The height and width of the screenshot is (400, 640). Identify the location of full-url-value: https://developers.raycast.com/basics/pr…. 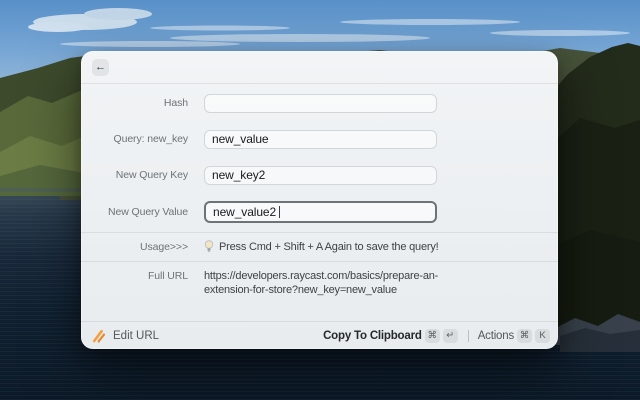
(321, 283).